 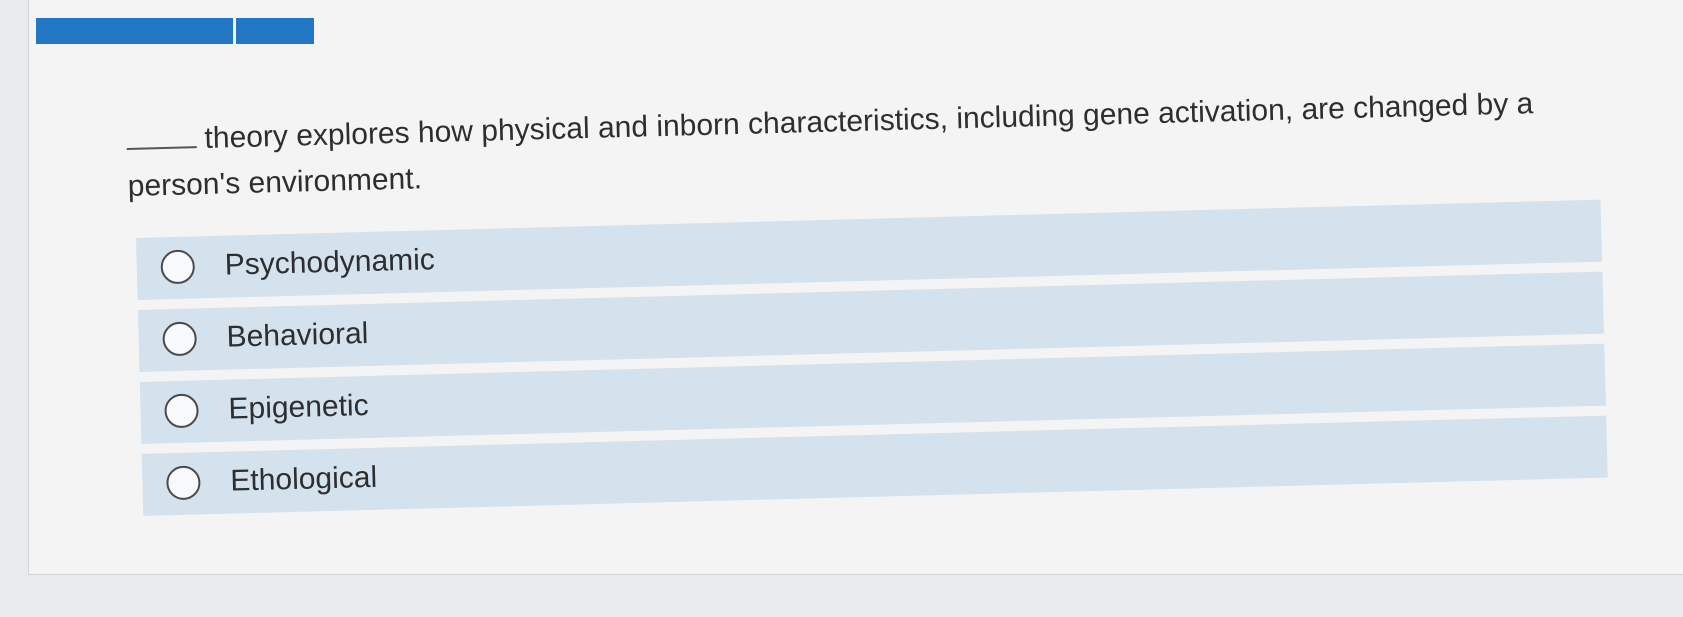 What do you see at coordinates (330, 262) in the screenshot?
I see `option-label: Psychodynamic` at bounding box center [330, 262].